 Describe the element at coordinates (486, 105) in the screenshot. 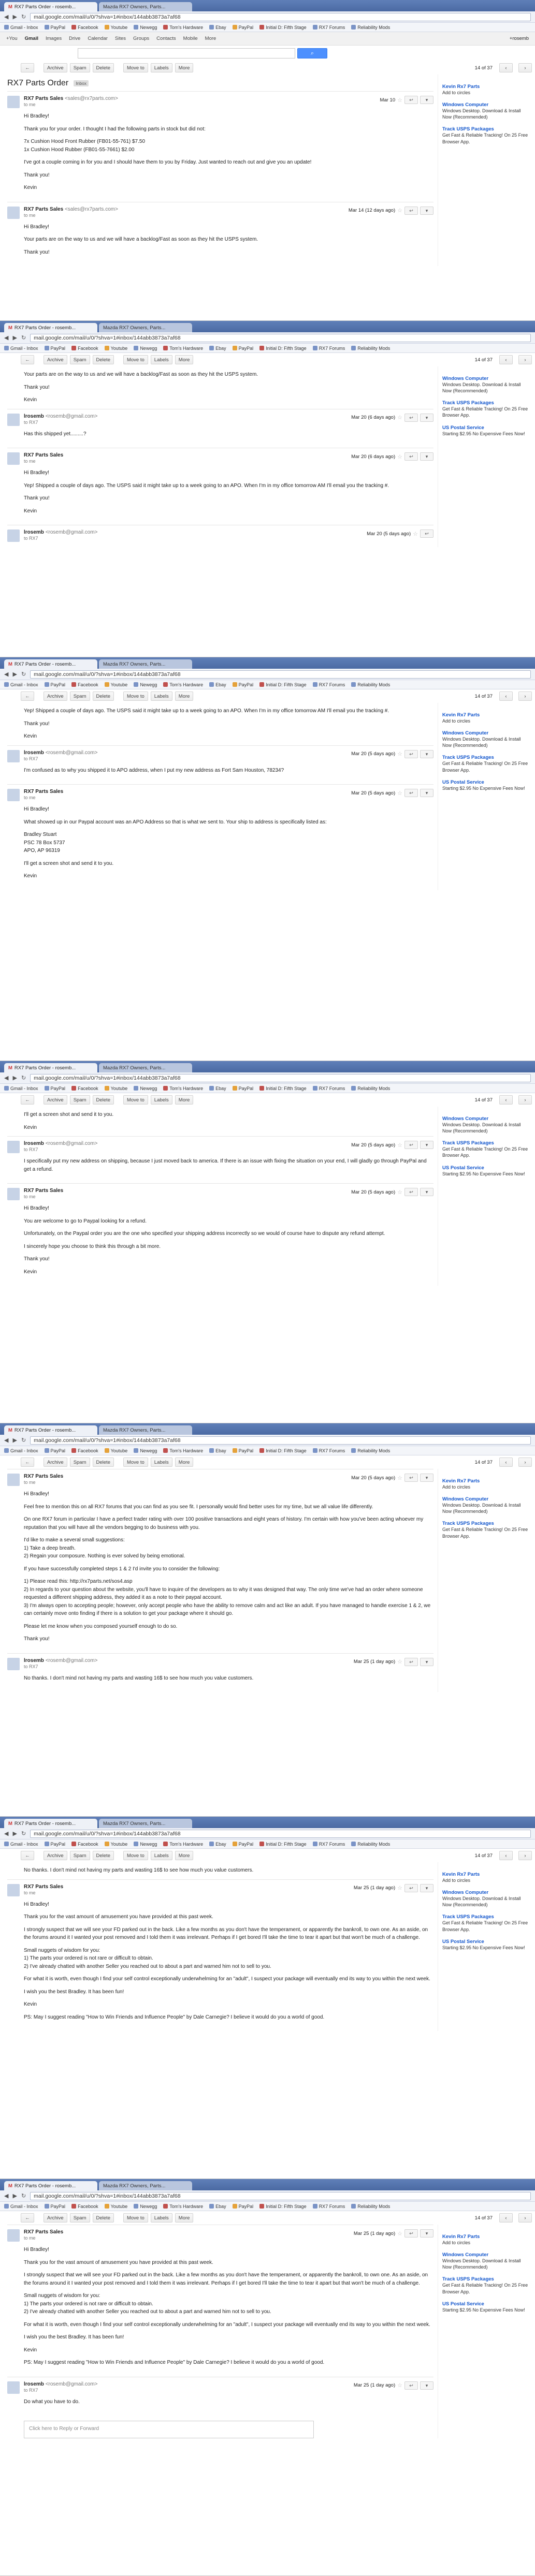

I see `sidebar-ad: Windows Computer` at that location.